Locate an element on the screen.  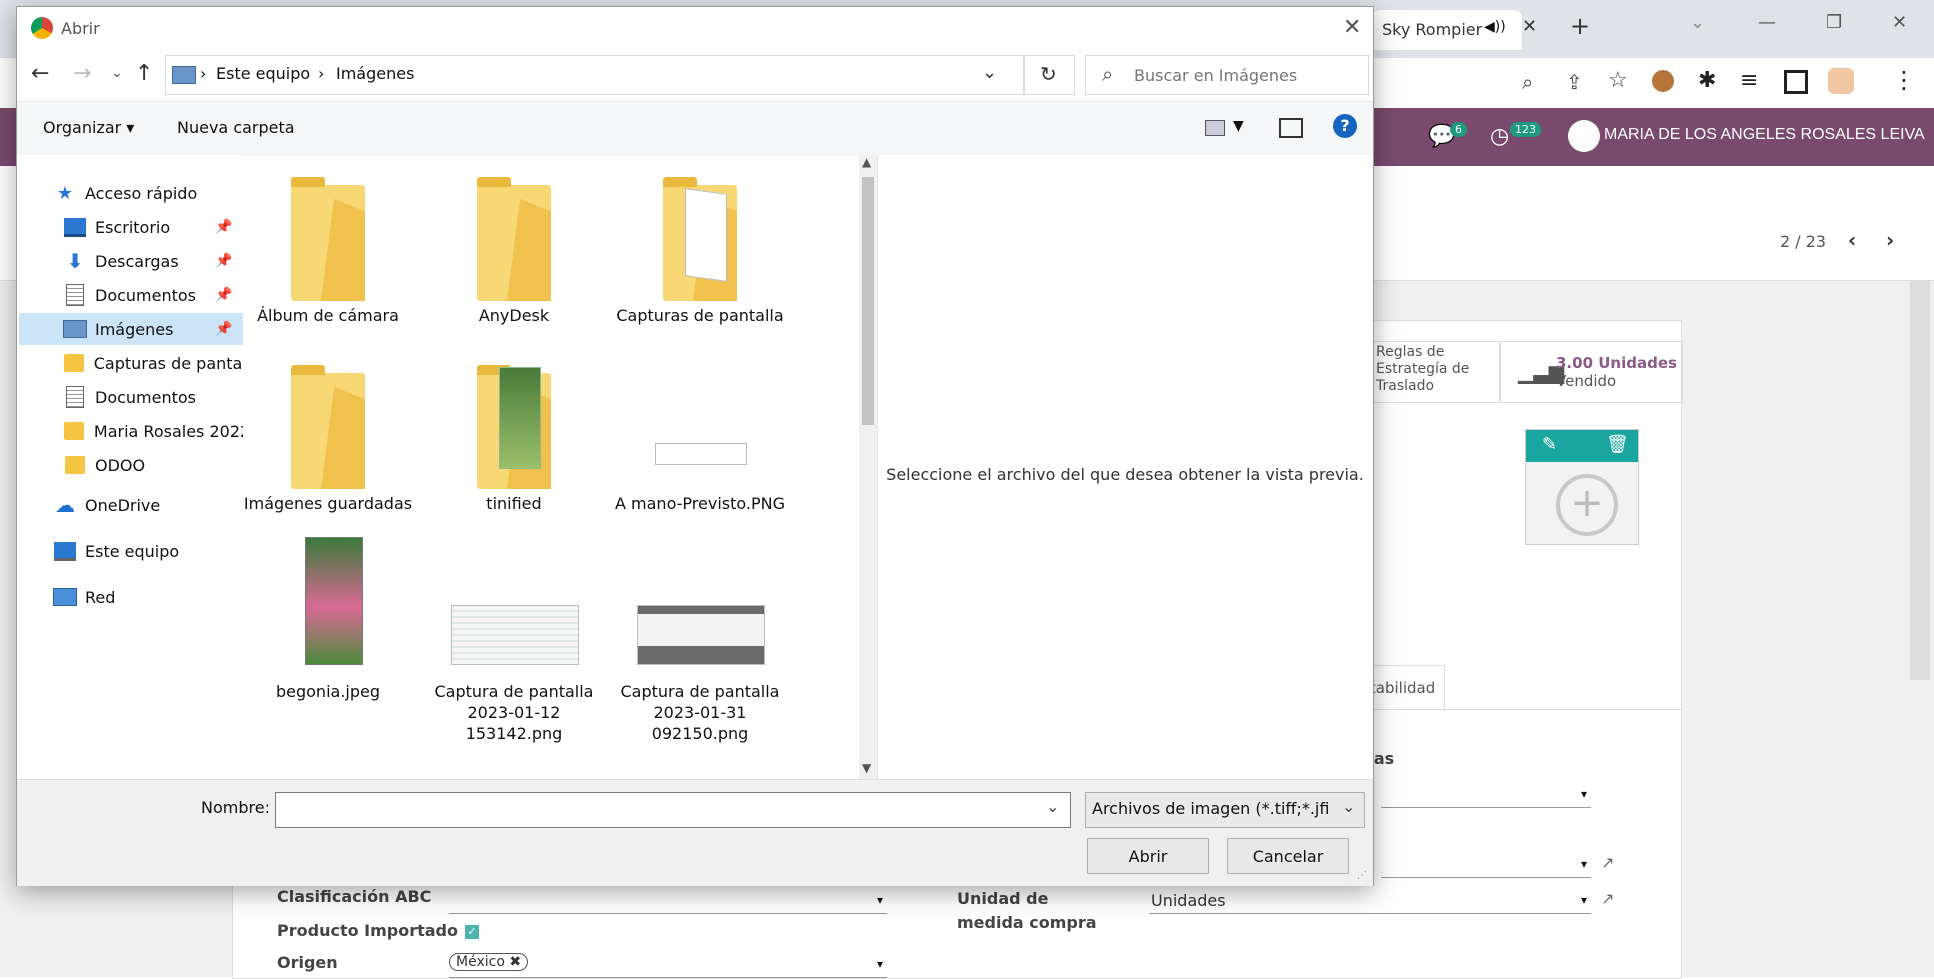
nav-item-label: Red is located at coordinates (100, 597).